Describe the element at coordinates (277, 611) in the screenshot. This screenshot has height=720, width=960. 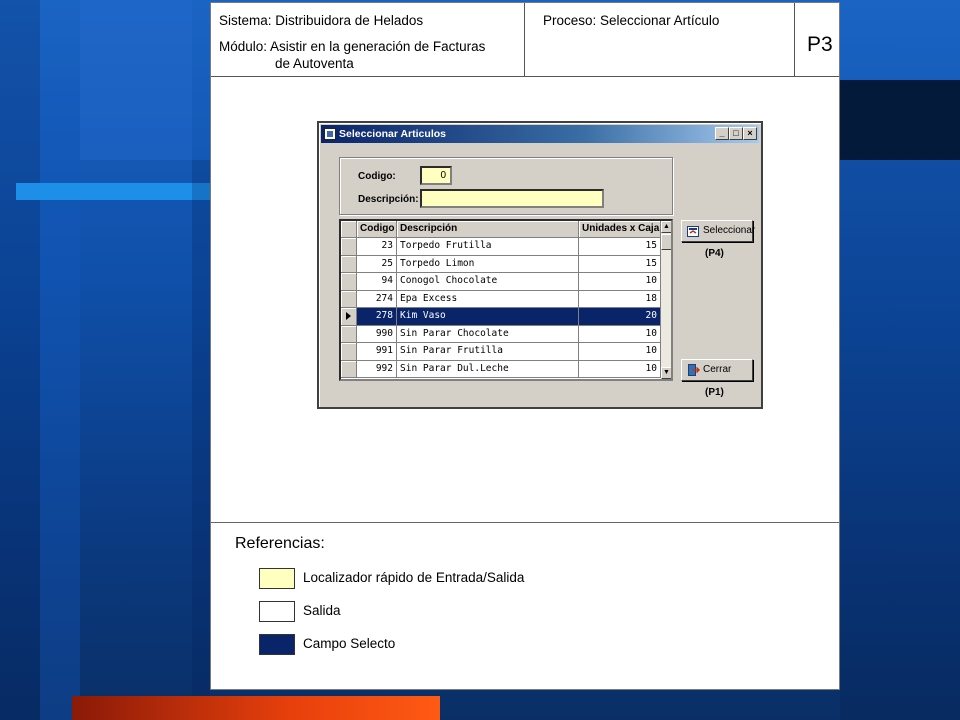
I see `swatch-output` at that location.